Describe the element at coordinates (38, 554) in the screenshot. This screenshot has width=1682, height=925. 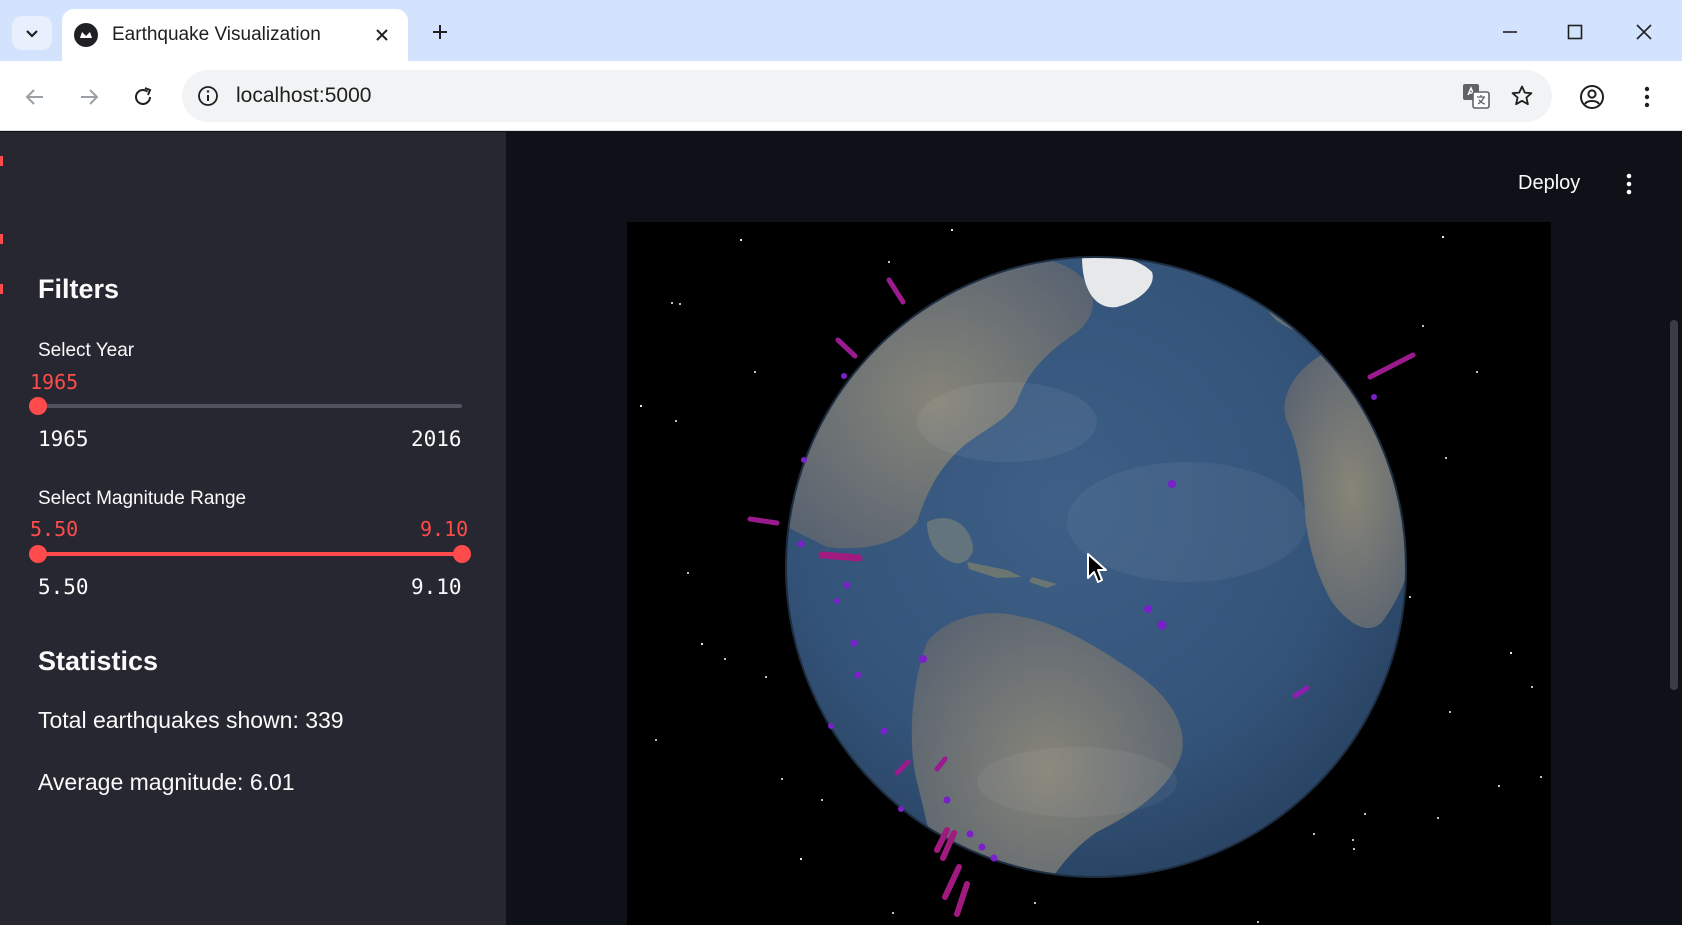
I see `magnitude-slider-low-thumb` at that location.